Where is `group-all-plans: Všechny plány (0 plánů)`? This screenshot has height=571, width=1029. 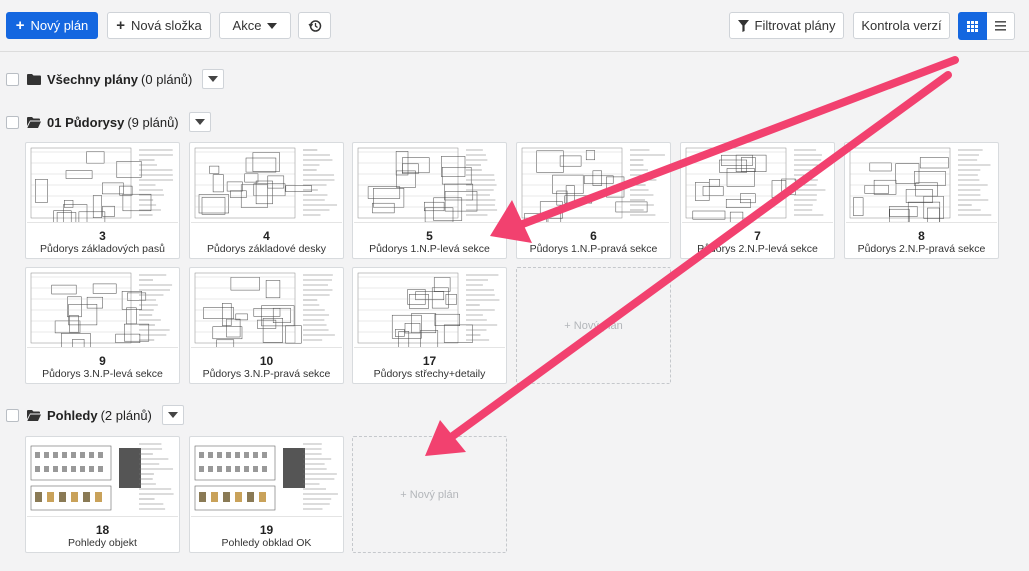 group-all-plans: Všechny plány (0 plánů) is located at coordinates (115, 79).